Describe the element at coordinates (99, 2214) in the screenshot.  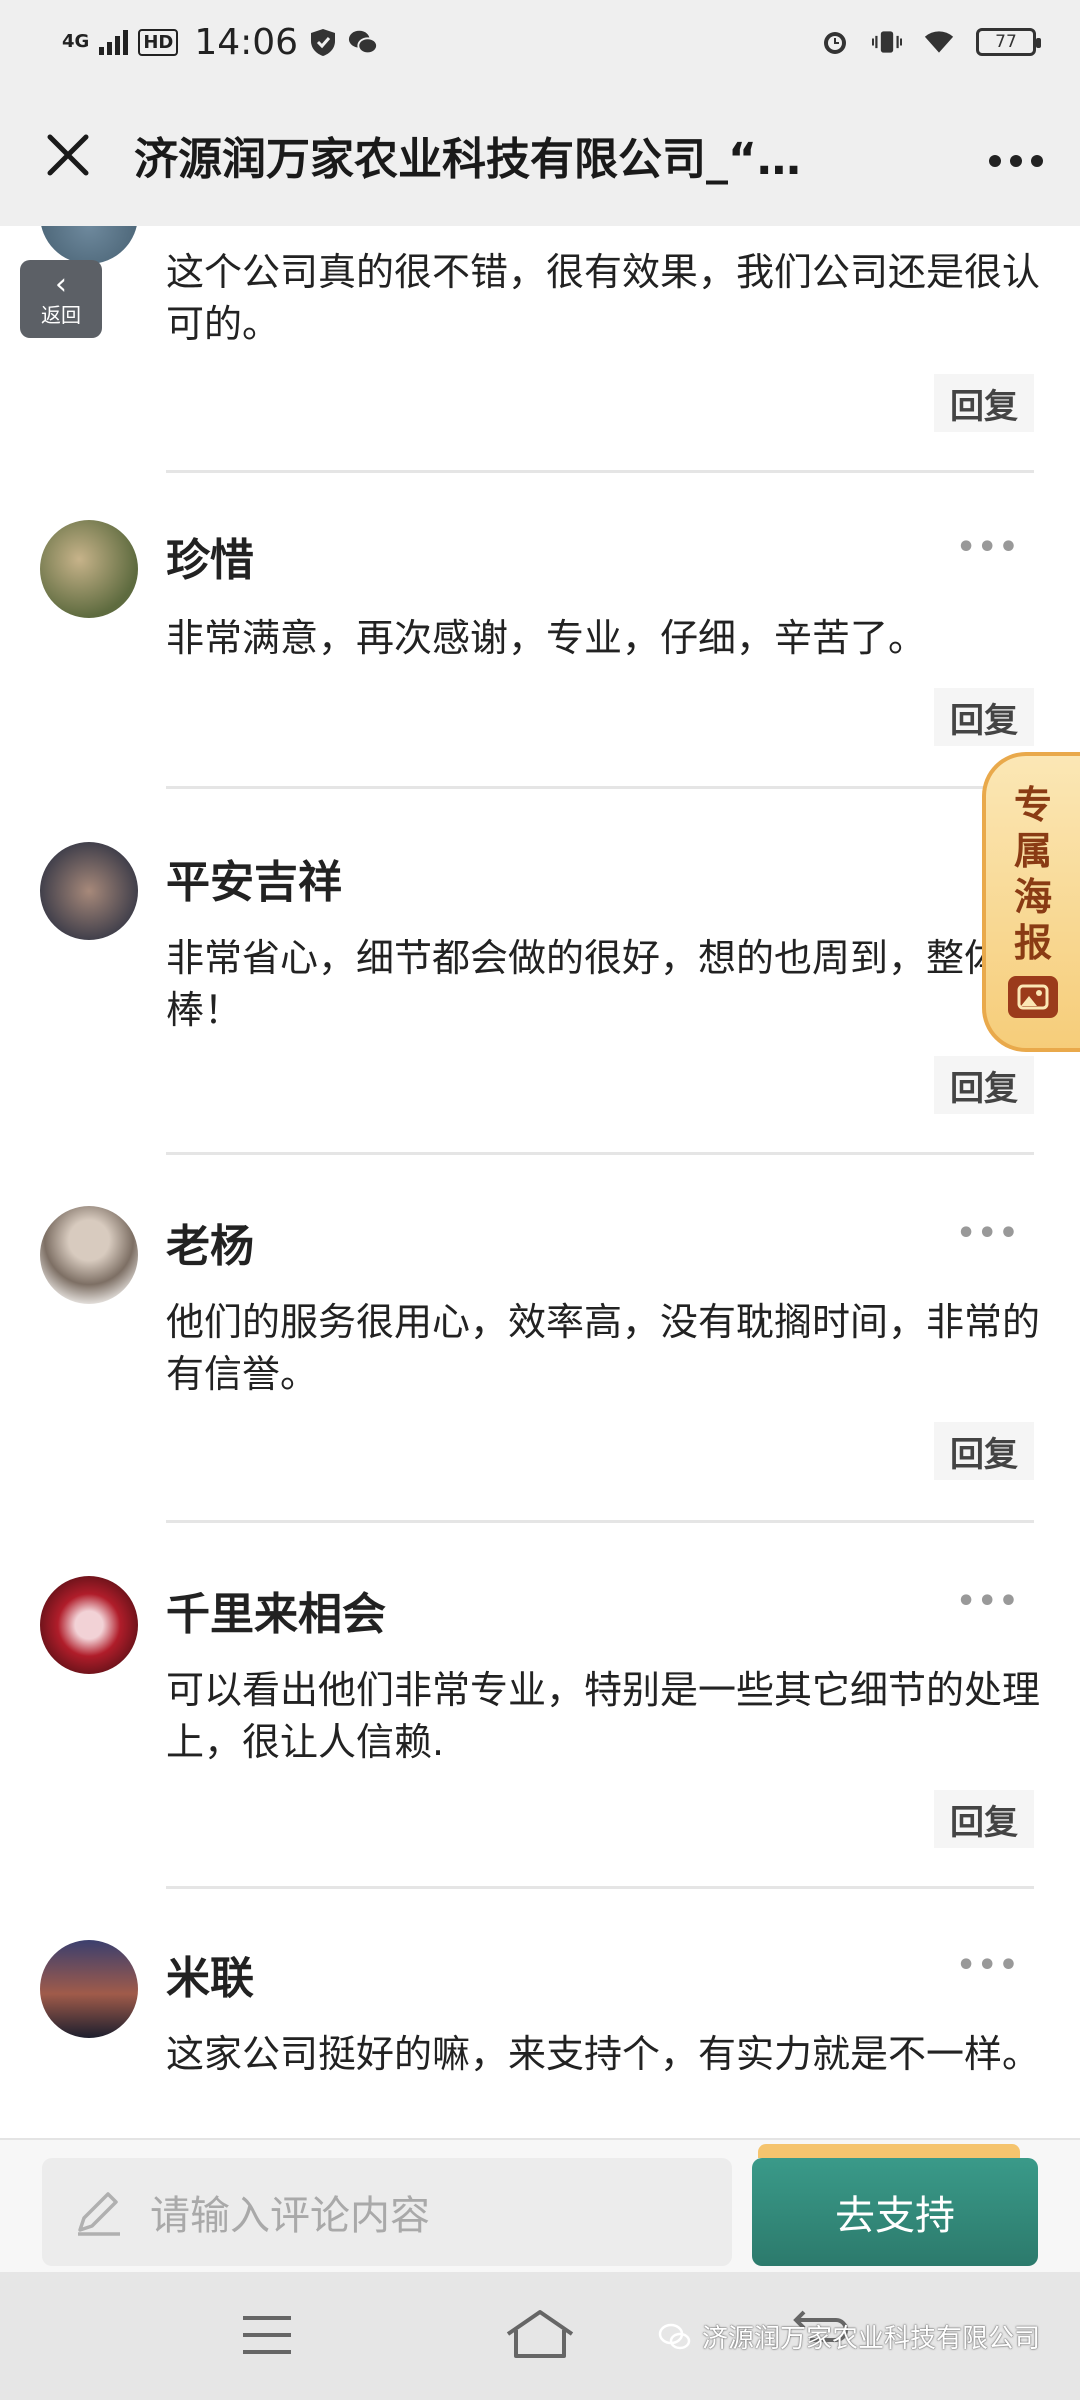
I see `pencil-icon` at that location.